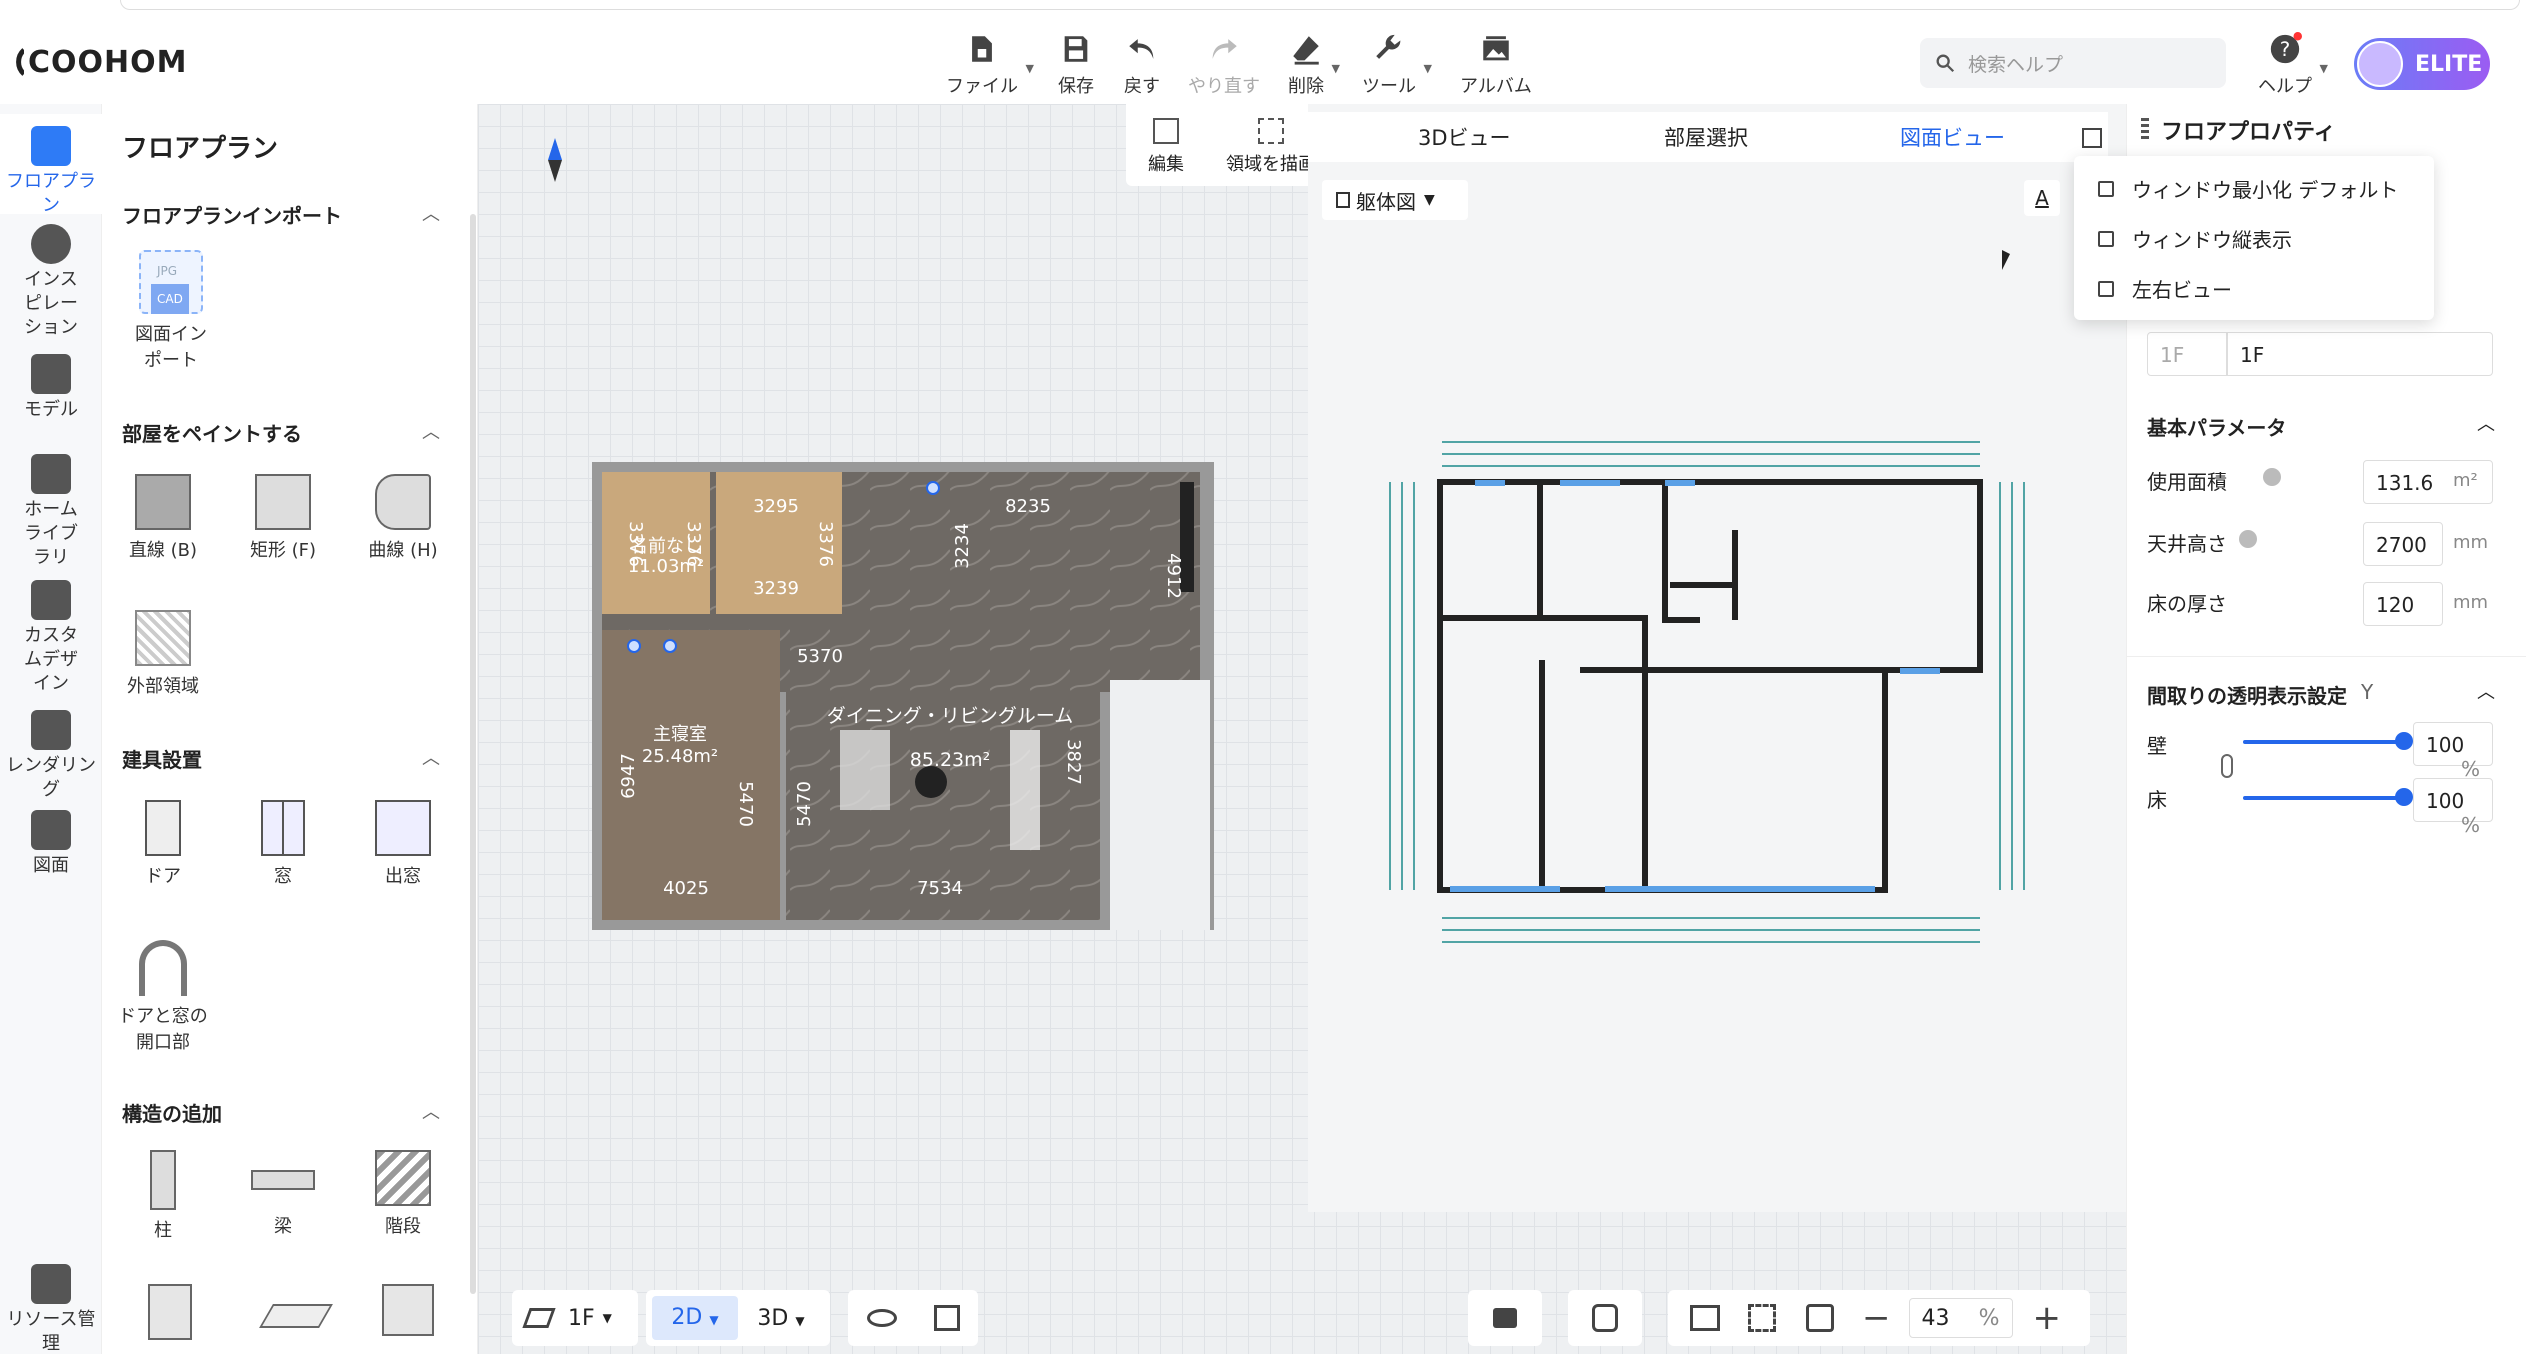 This screenshot has height=1354, width=2526. What do you see at coordinates (2360, 354) in the screenshot?
I see `floor-name-input: 1F` at bounding box center [2360, 354].